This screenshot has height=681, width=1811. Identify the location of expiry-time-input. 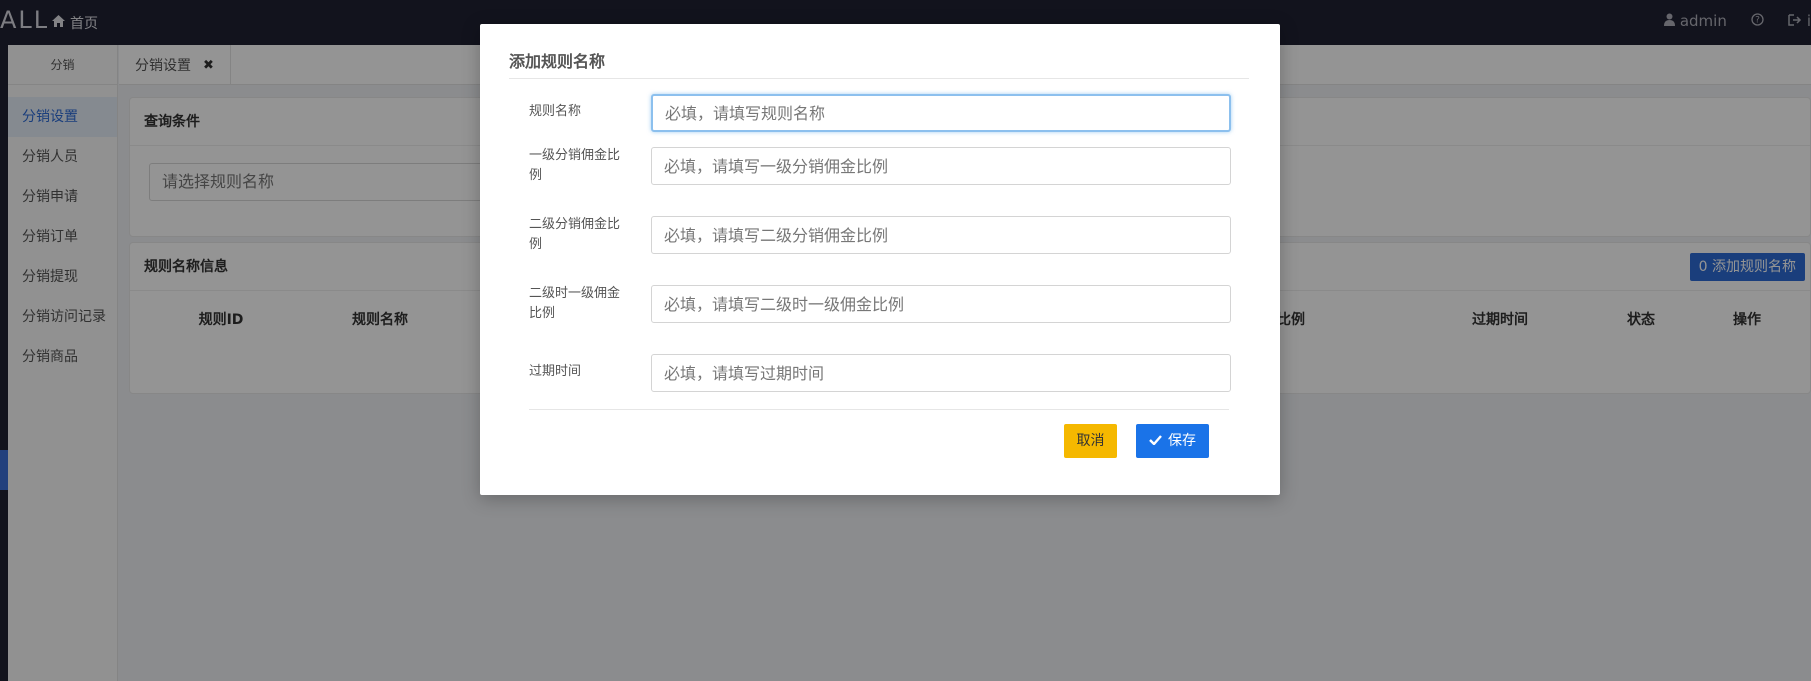
(941, 373).